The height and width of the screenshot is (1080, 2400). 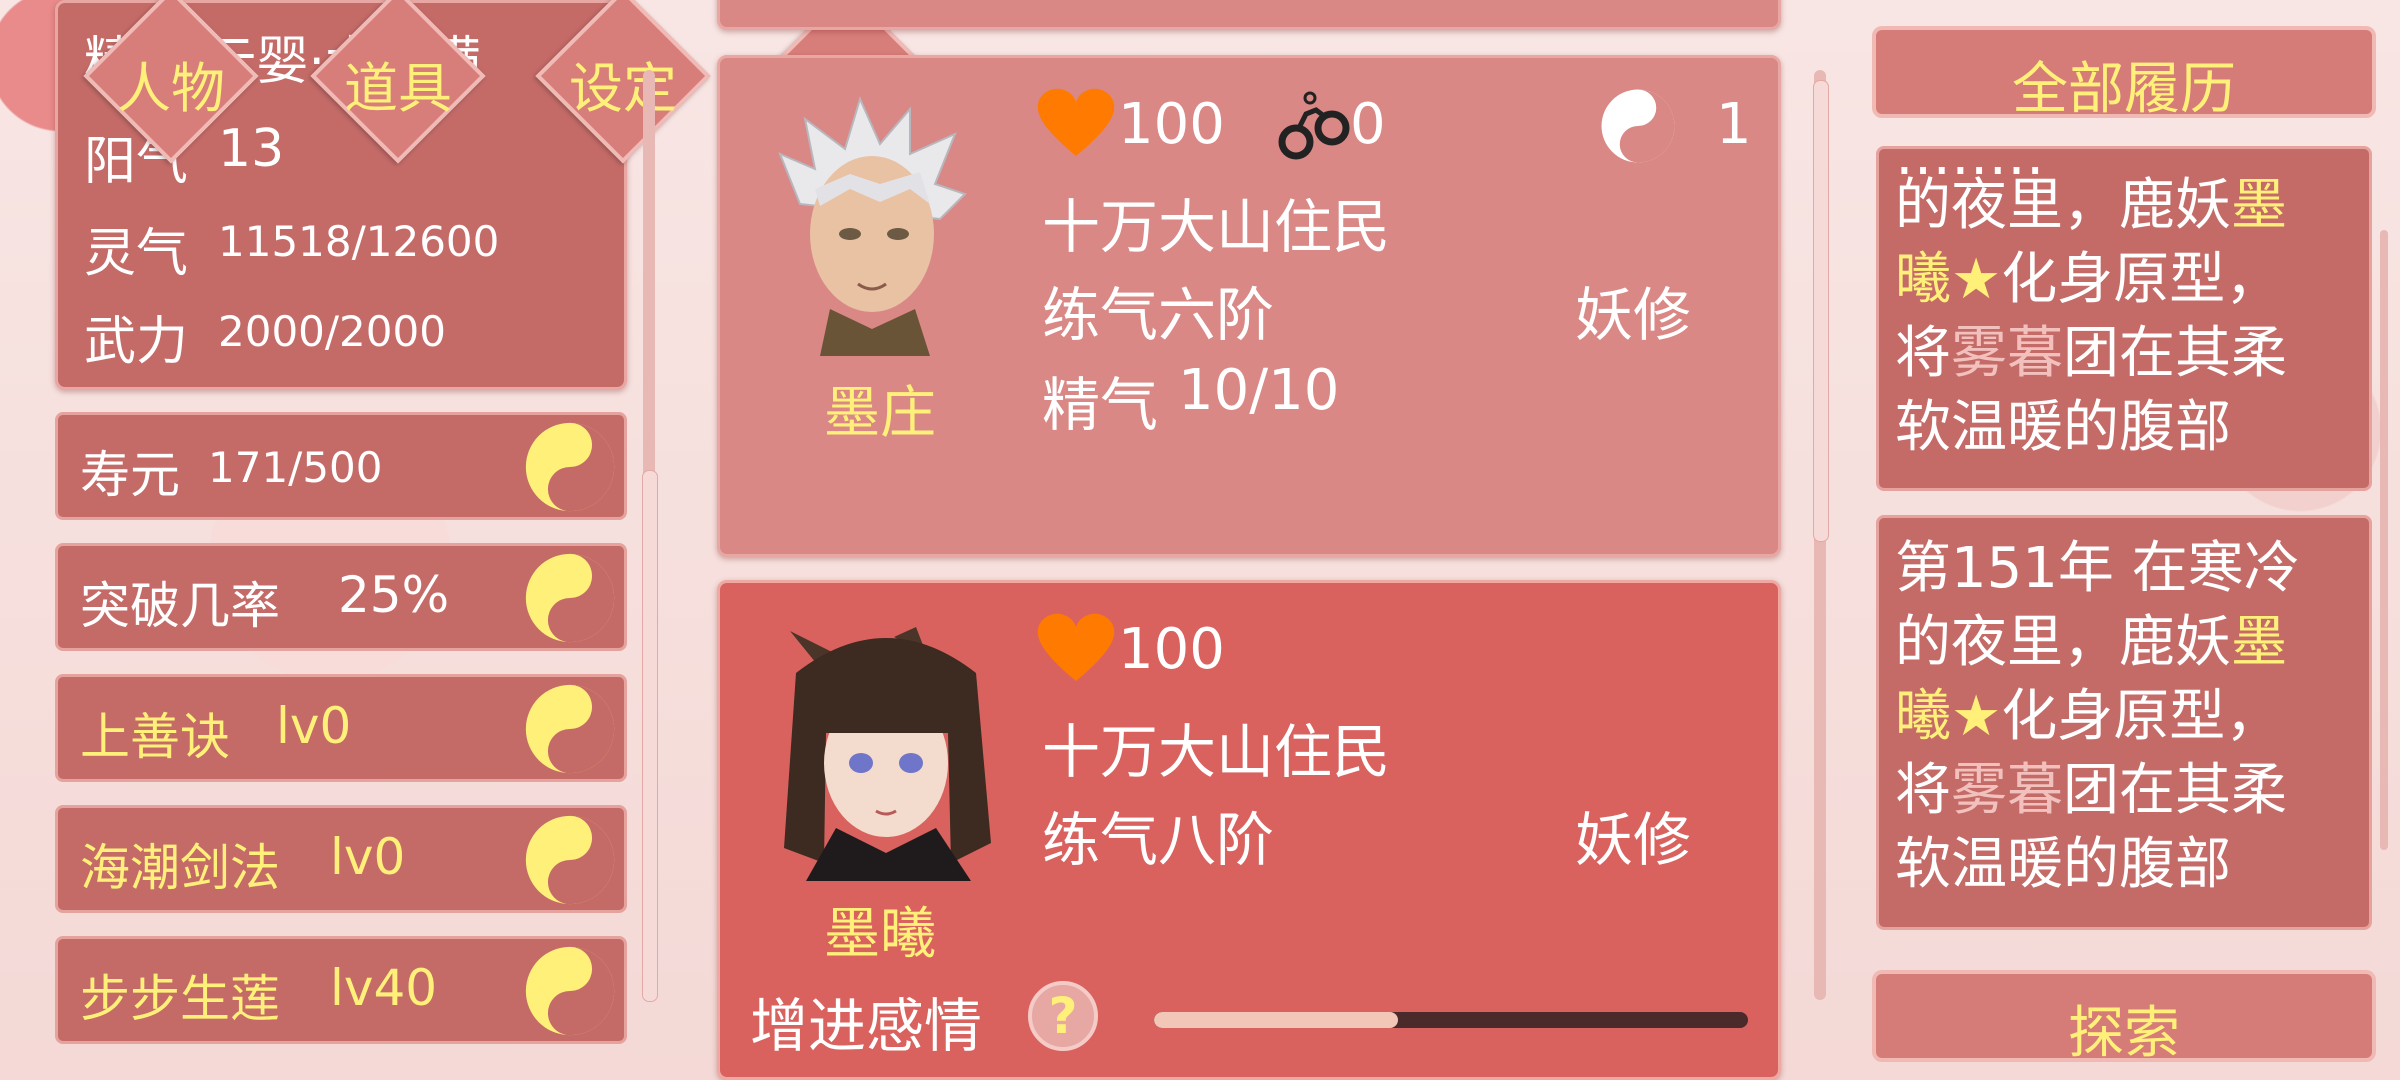 I want to click on explore-button: 探索, so click(x=2124, y=1018).